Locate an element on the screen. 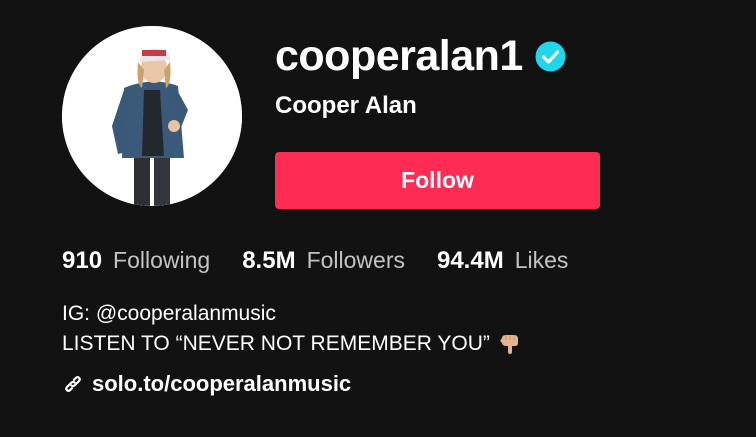  following-count: 910 is located at coordinates (82, 260).